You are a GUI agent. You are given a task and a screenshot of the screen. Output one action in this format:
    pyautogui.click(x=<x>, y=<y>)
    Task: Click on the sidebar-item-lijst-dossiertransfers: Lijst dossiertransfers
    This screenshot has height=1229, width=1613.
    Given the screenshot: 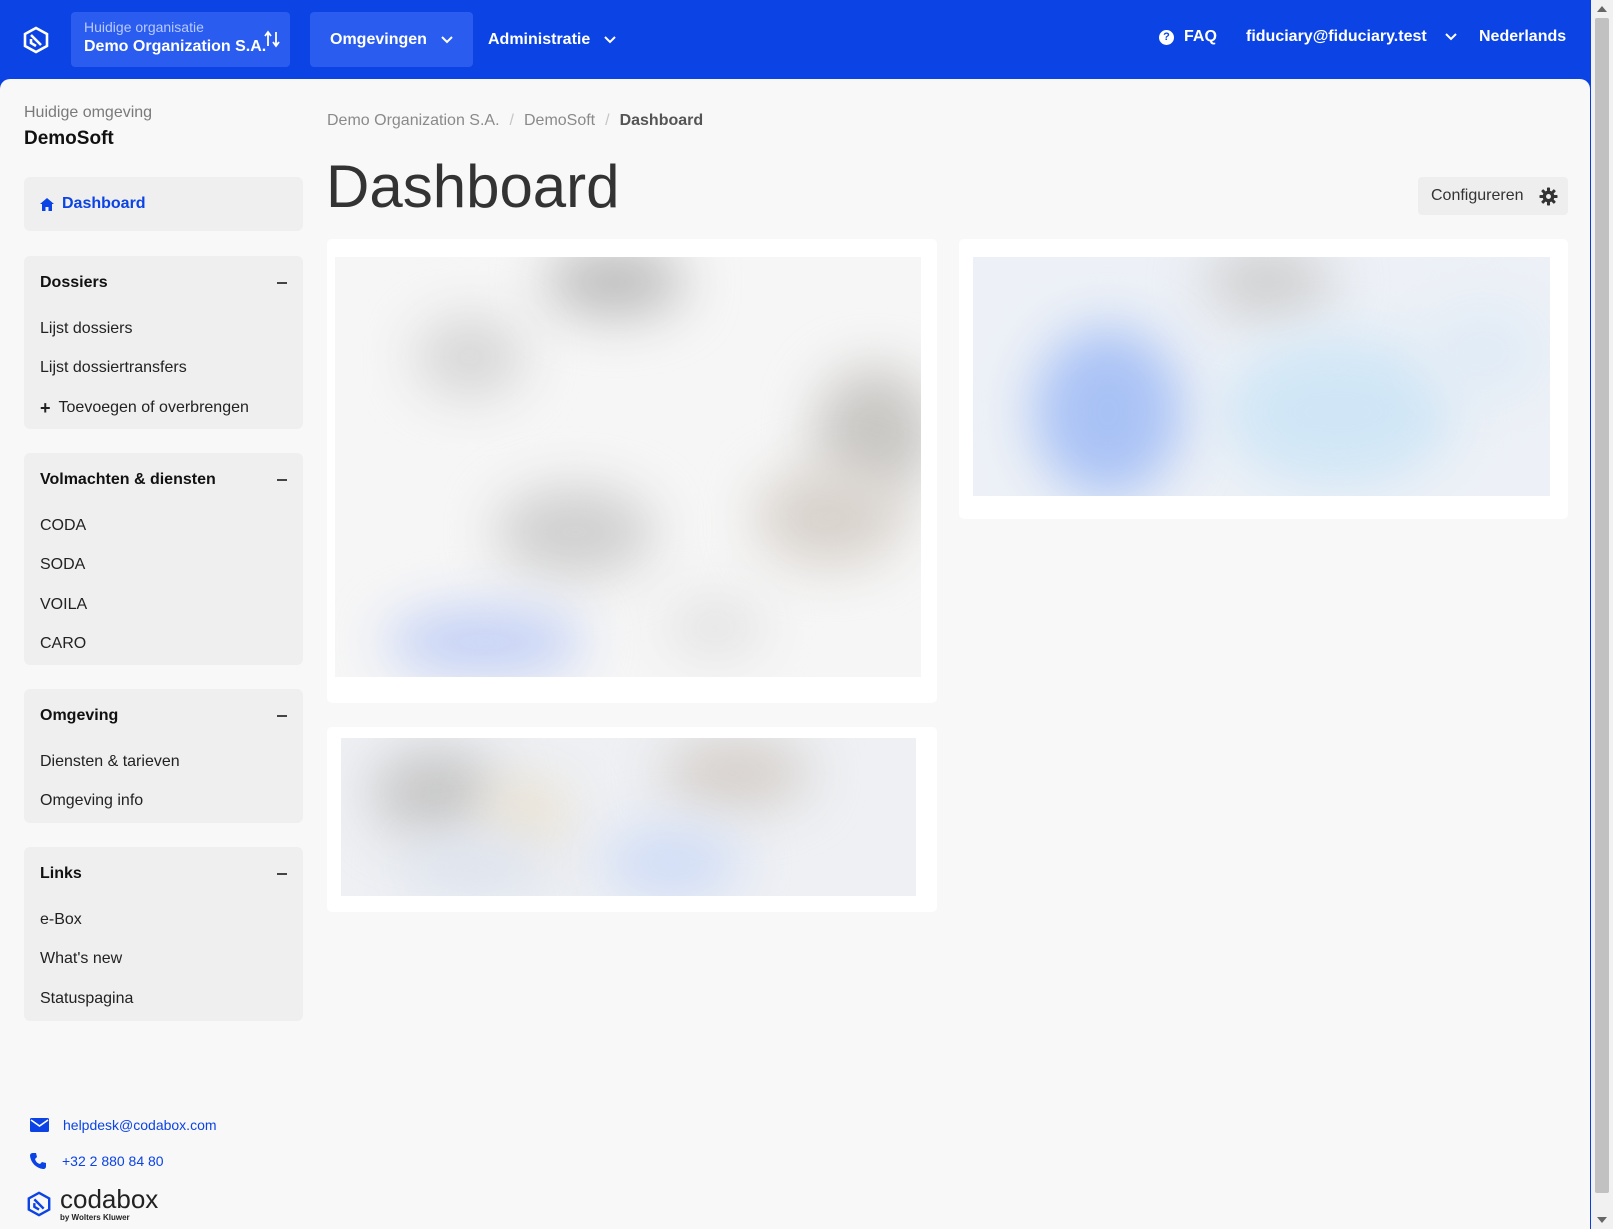 What is the action you would take?
    pyautogui.click(x=163, y=369)
    